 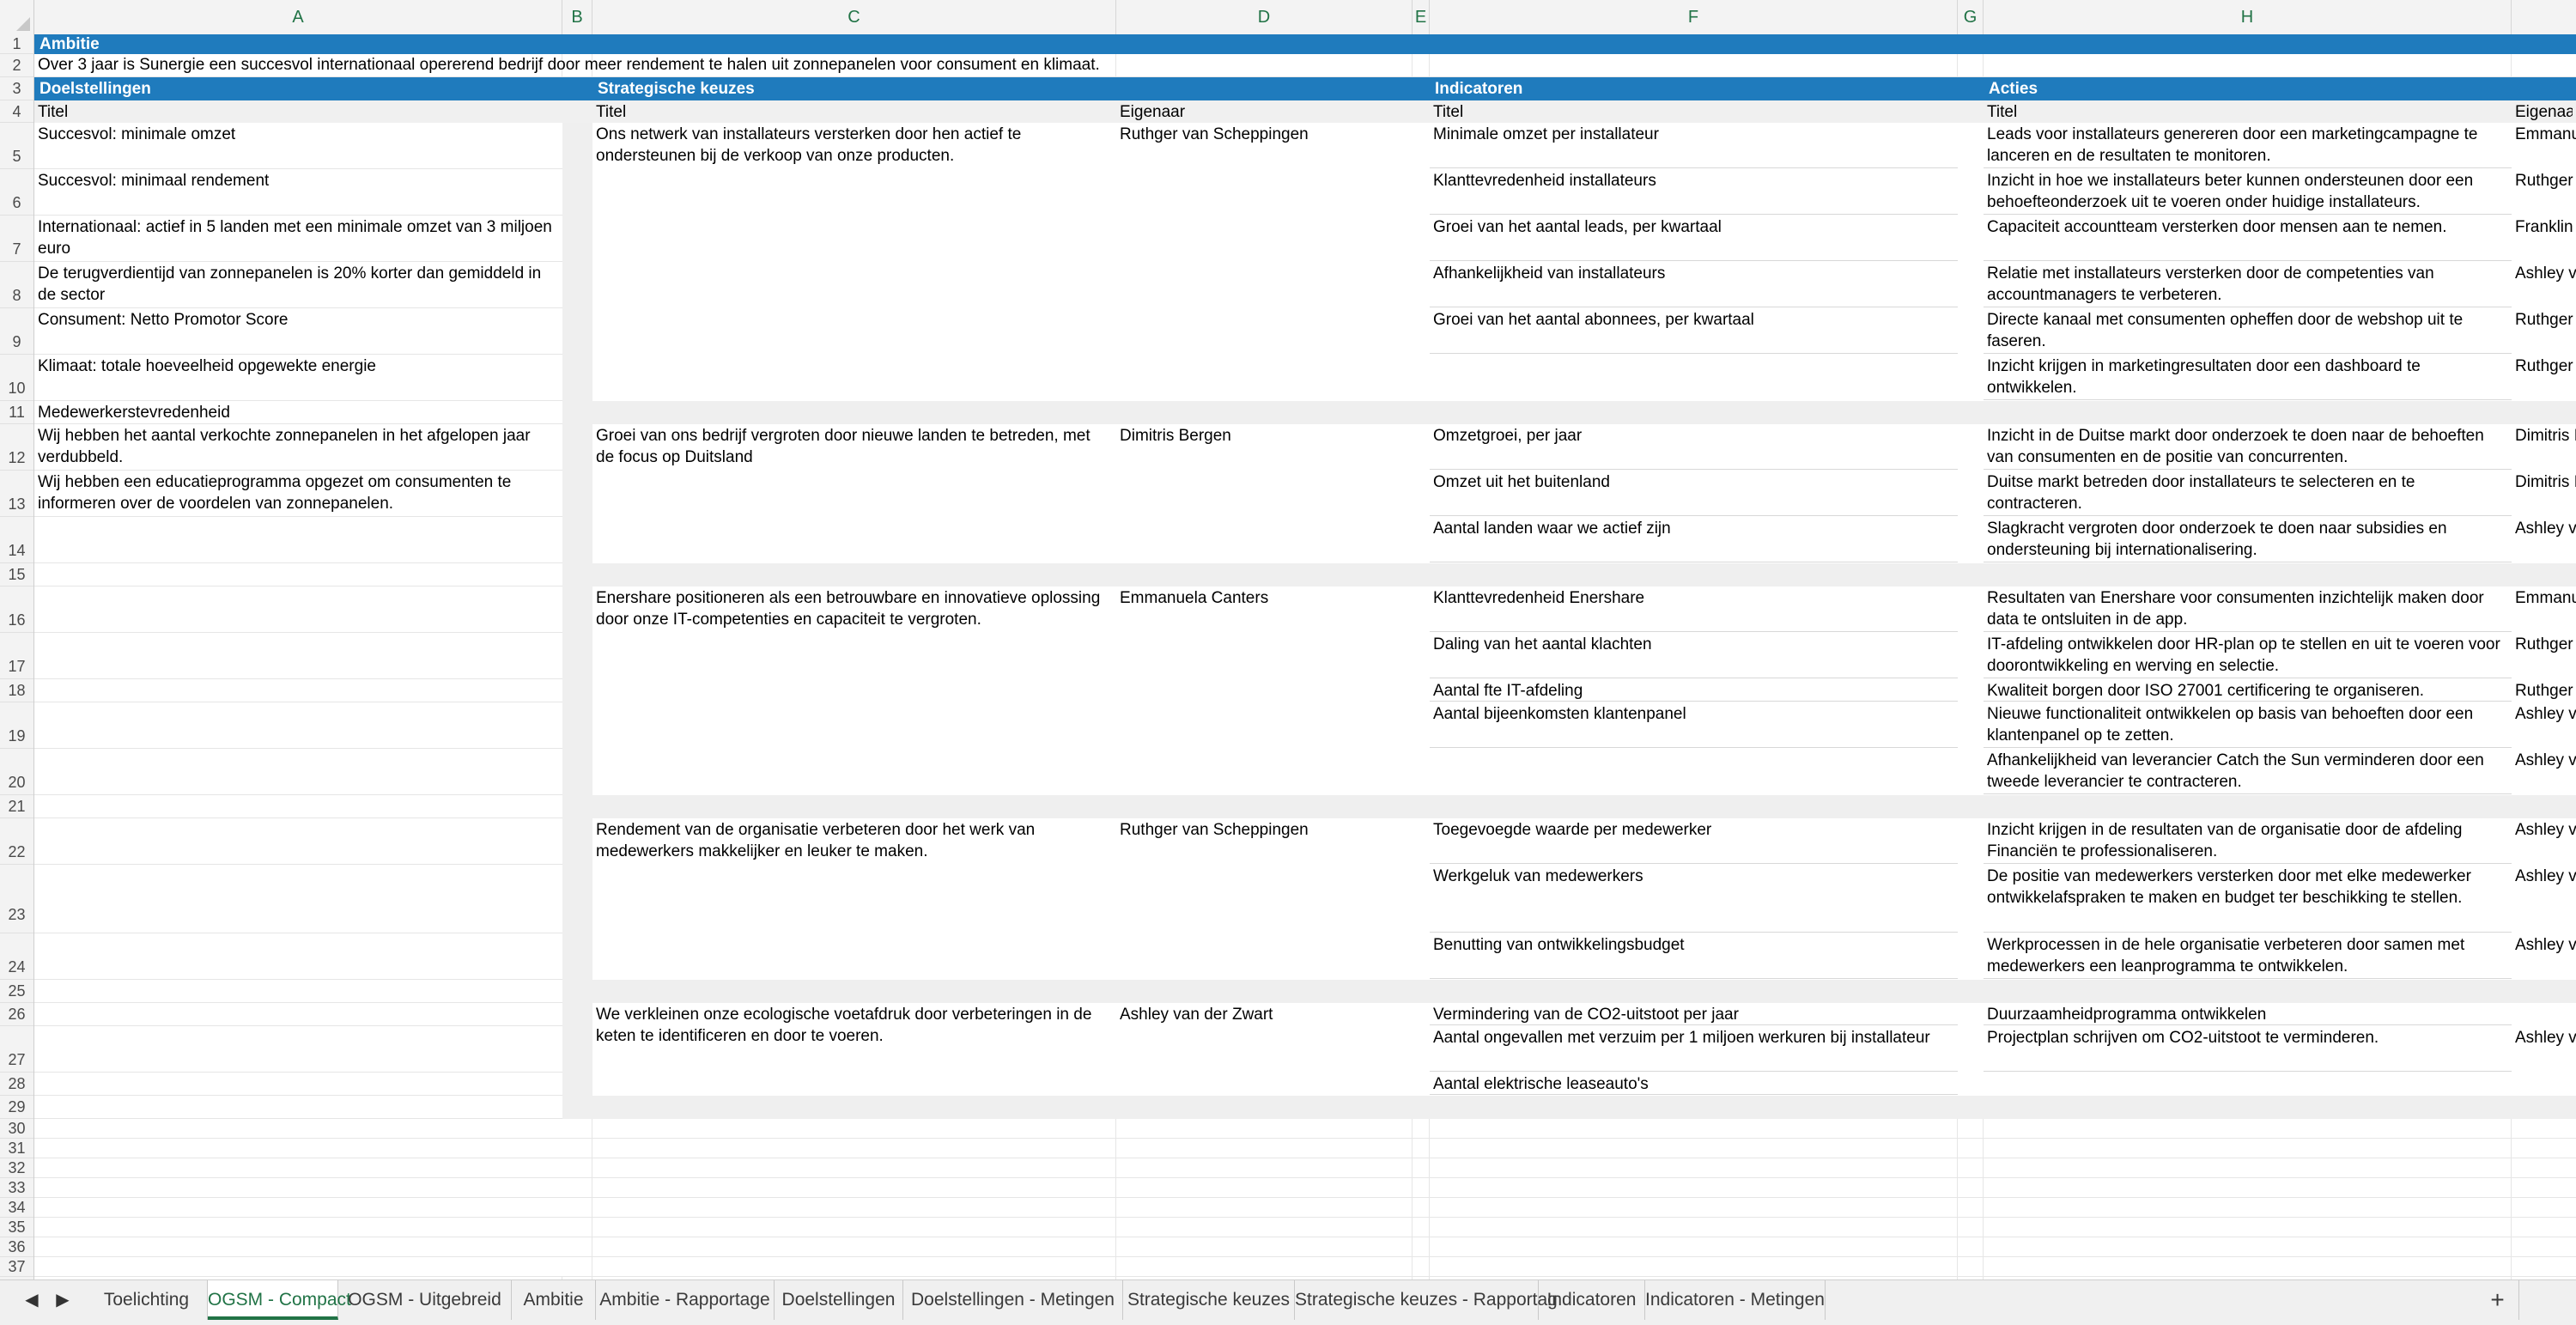 What do you see at coordinates (16, 1267) in the screenshot?
I see `row-header-37: 37` at bounding box center [16, 1267].